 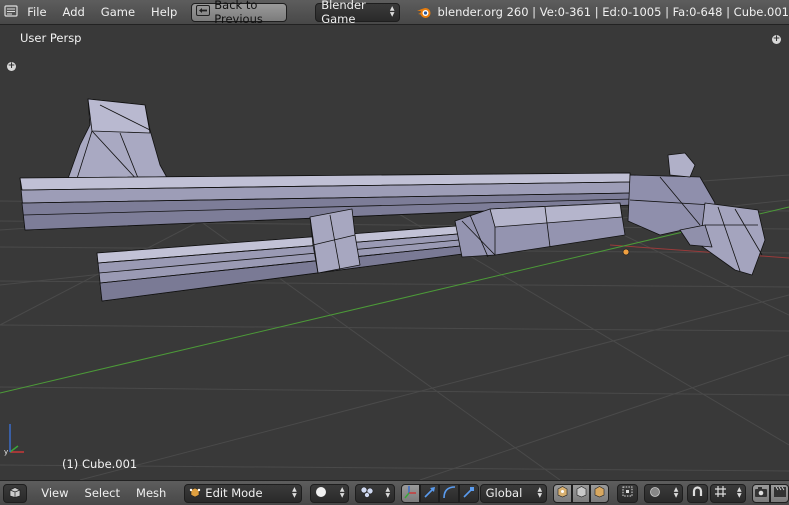 I want to click on snap-toggle, so click(x=697, y=493).